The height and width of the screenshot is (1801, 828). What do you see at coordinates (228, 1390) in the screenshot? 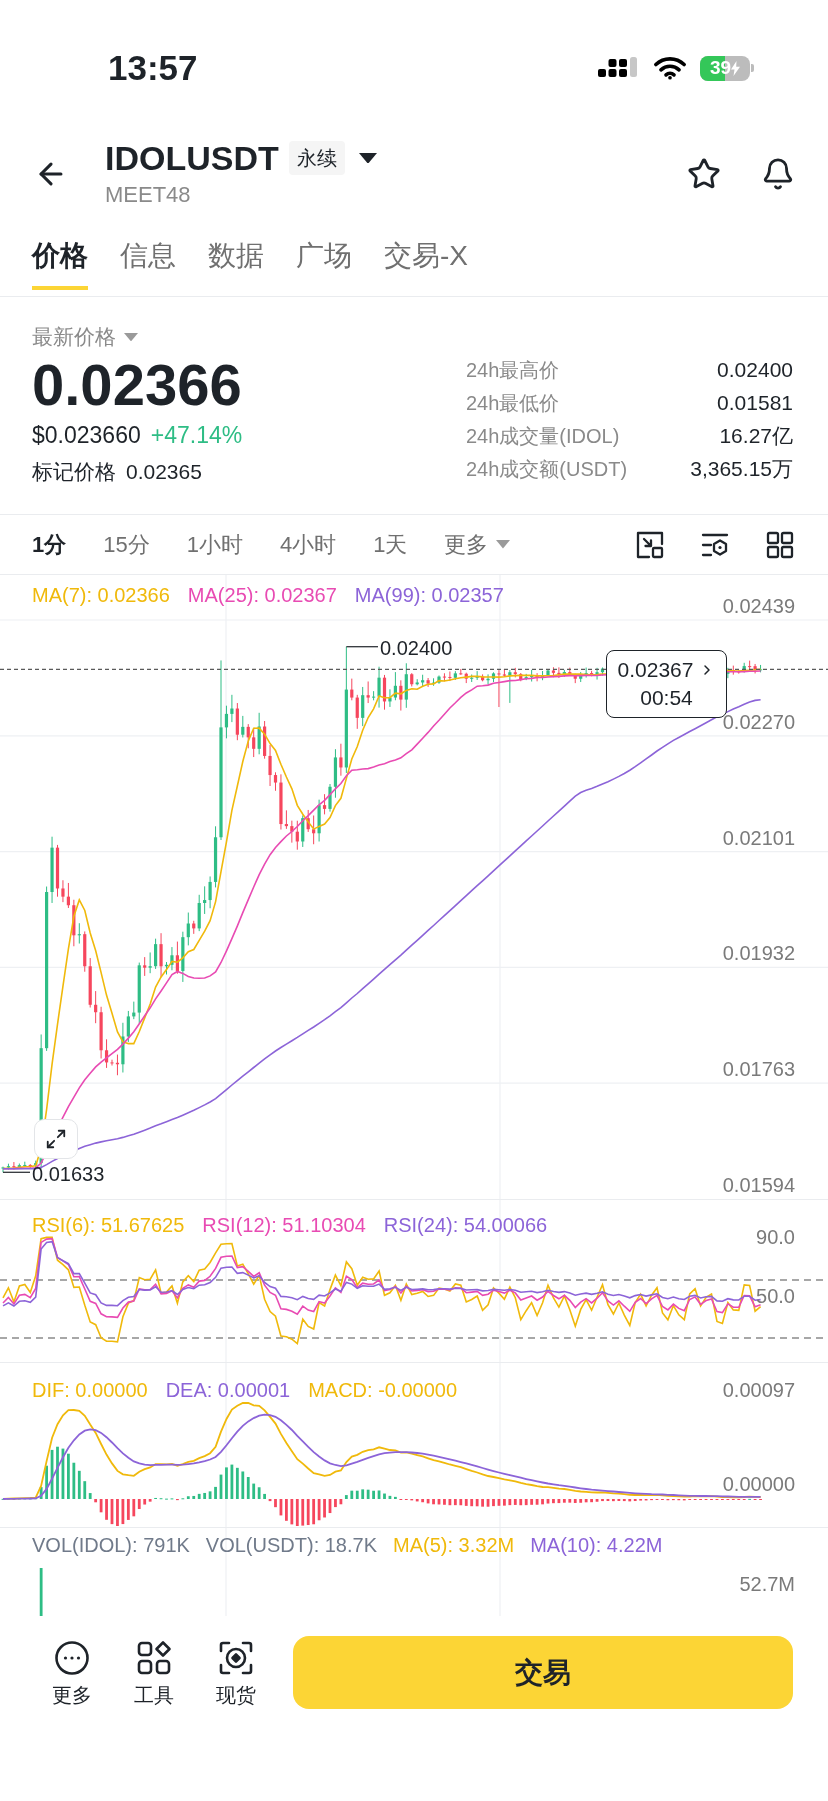
I see `indicator-value-label: DEA: 0.00001` at bounding box center [228, 1390].